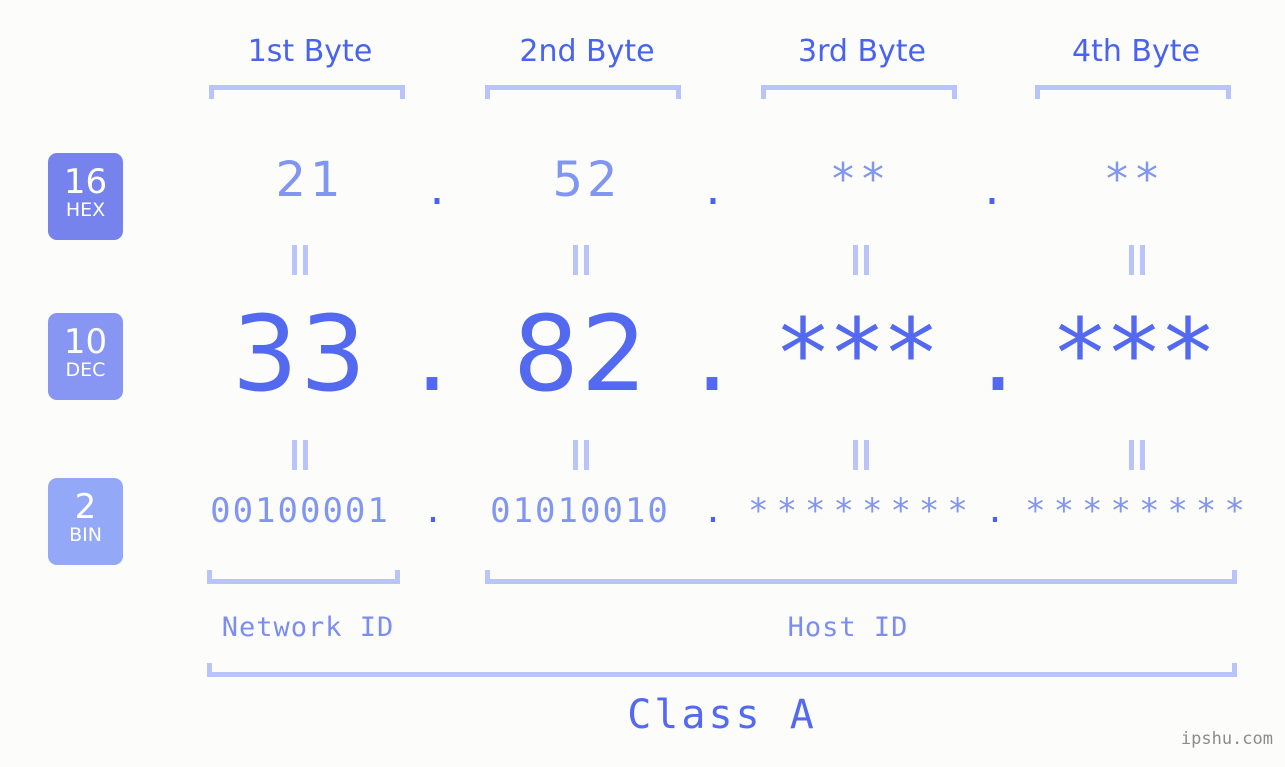  Describe the element at coordinates (300, 511) in the screenshot. I see `bin-byte-1: 00100001` at that location.